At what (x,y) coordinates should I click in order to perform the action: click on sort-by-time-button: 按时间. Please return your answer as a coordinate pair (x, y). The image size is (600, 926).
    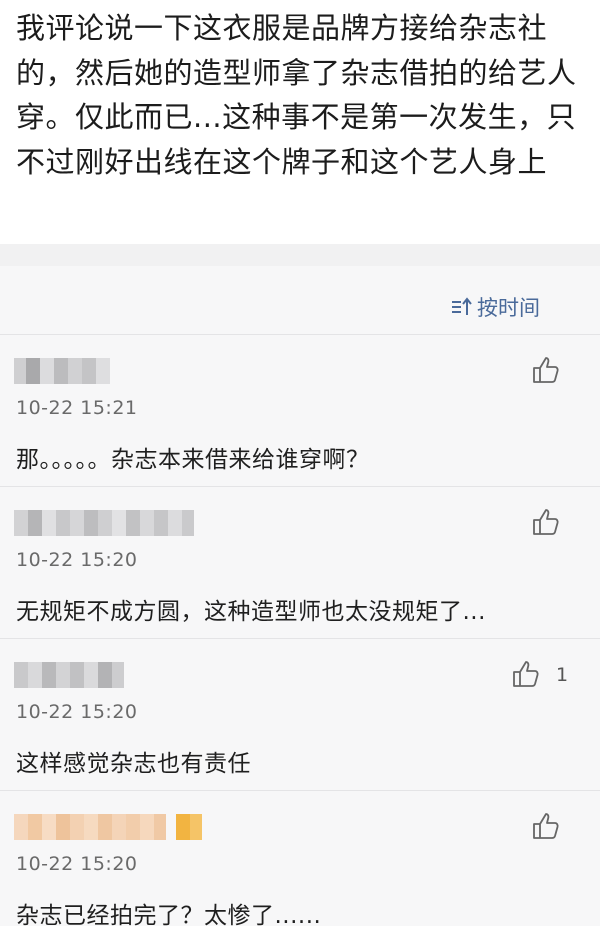
    Looking at the image, I should click on (494, 307).